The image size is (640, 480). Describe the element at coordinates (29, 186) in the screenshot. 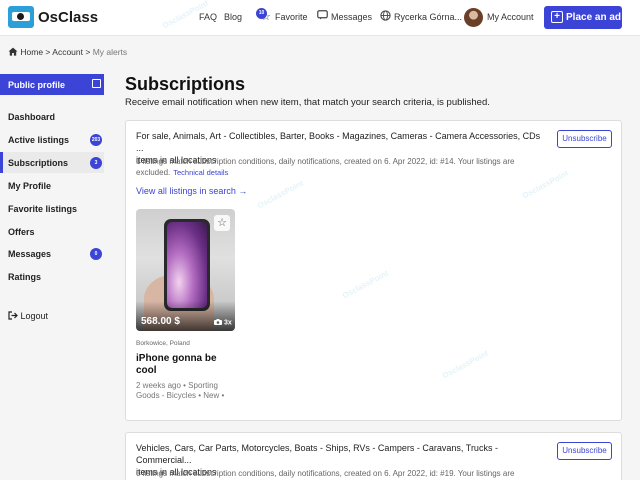

I see `sidebar-item-my-profile: My Profile` at that location.